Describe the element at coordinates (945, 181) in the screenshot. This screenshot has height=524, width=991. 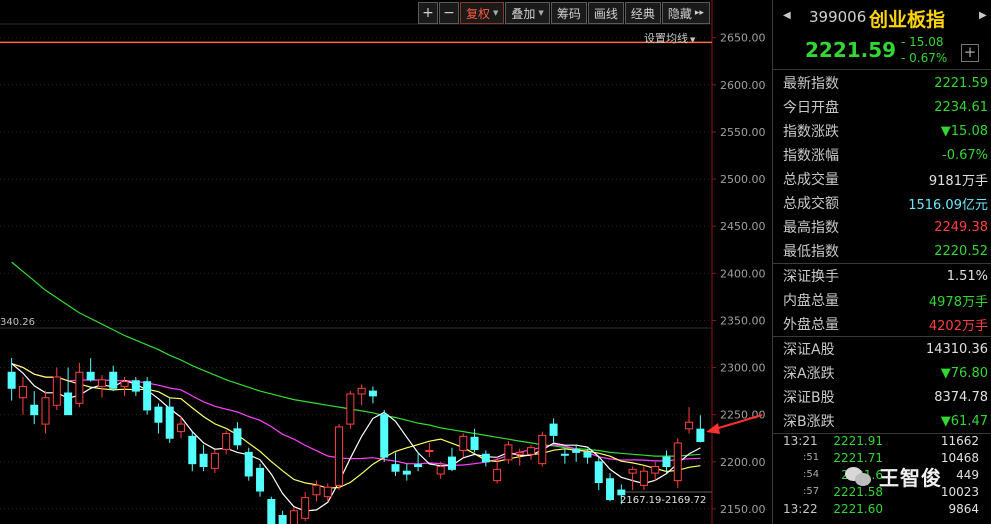
I see `quote-number: 9181` at that location.